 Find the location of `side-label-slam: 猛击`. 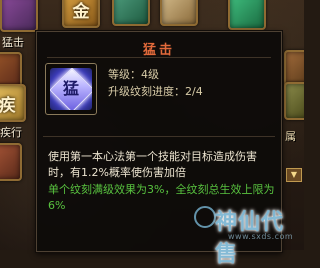

side-label-slam: 猛击 is located at coordinates (13, 42).